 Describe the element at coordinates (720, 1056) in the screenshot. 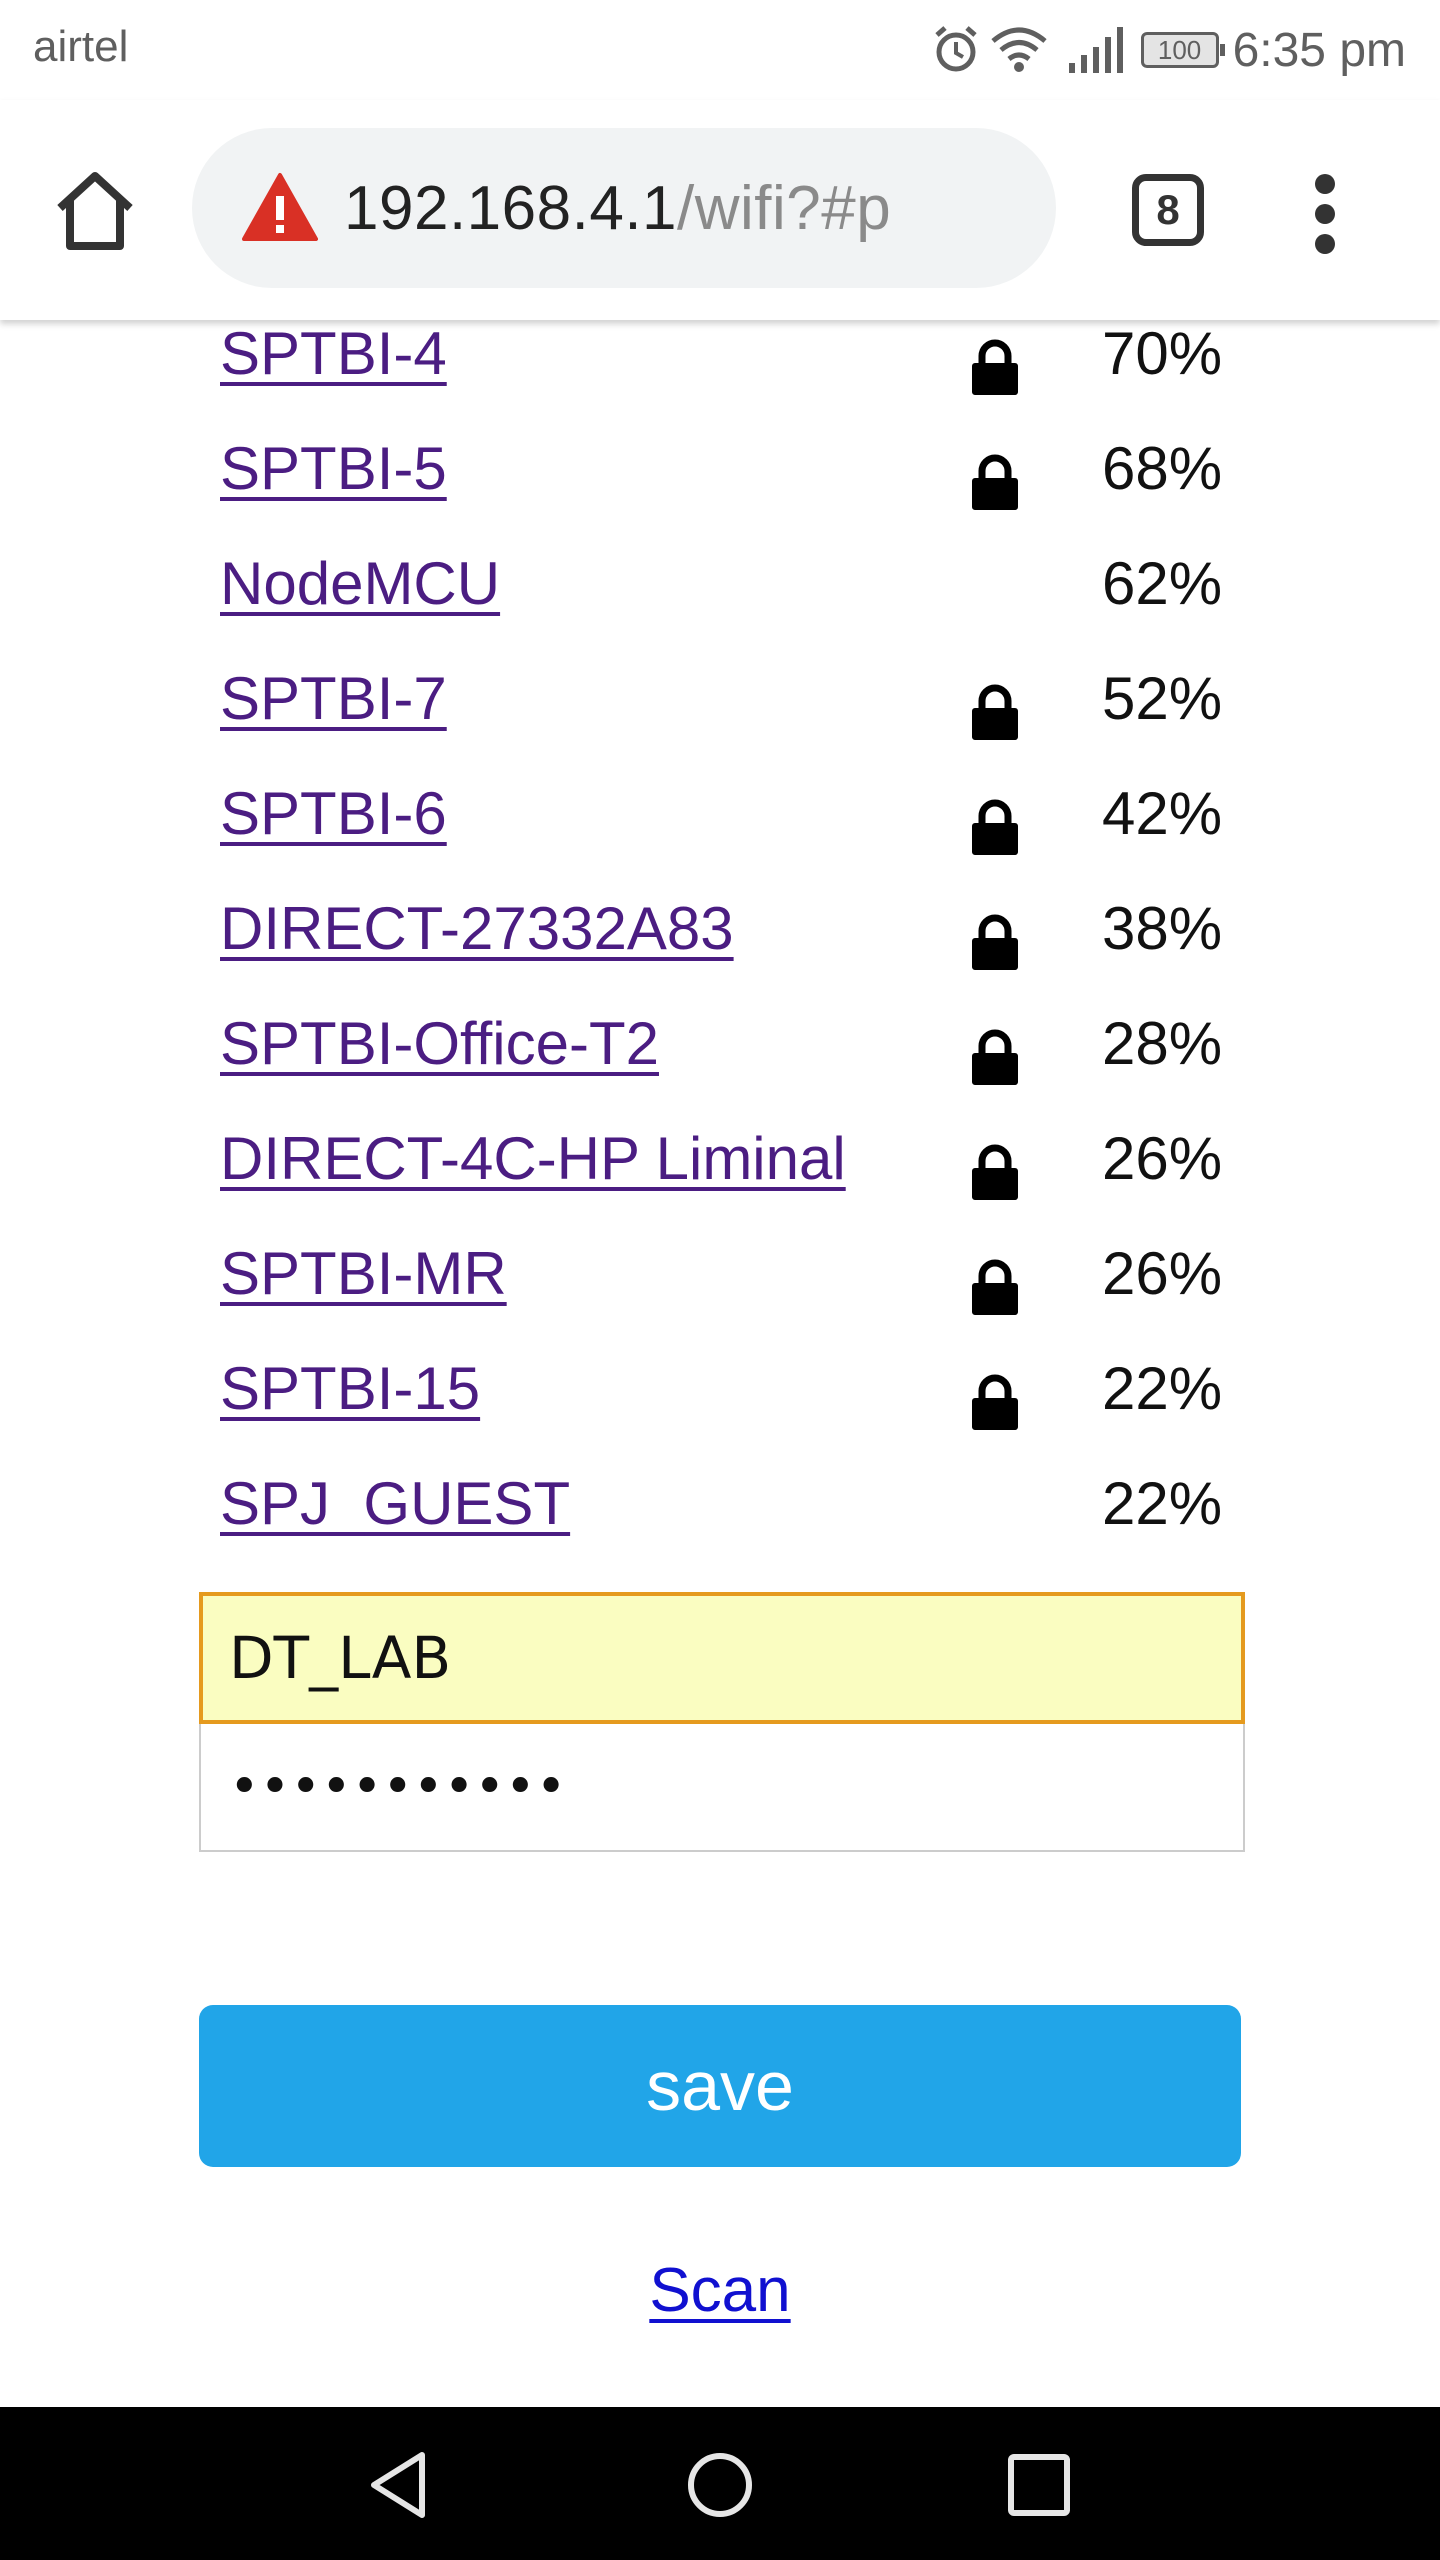

I see `network-row: SPTBI-Office-T2 28%` at that location.